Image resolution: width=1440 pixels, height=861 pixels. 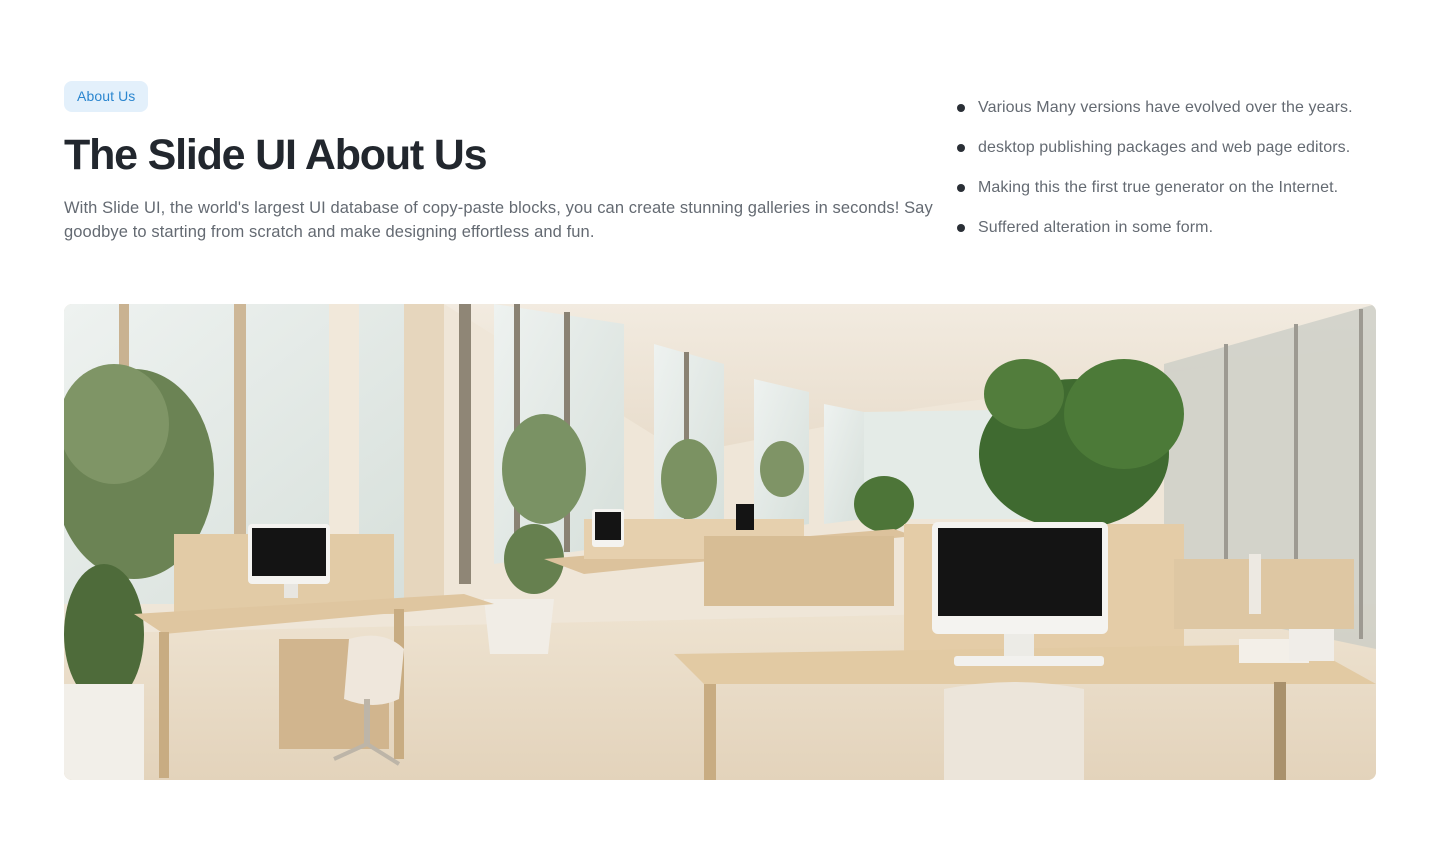 What do you see at coordinates (276, 155) in the screenshot?
I see `page-title: The Slide UI About Us` at bounding box center [276, 155].